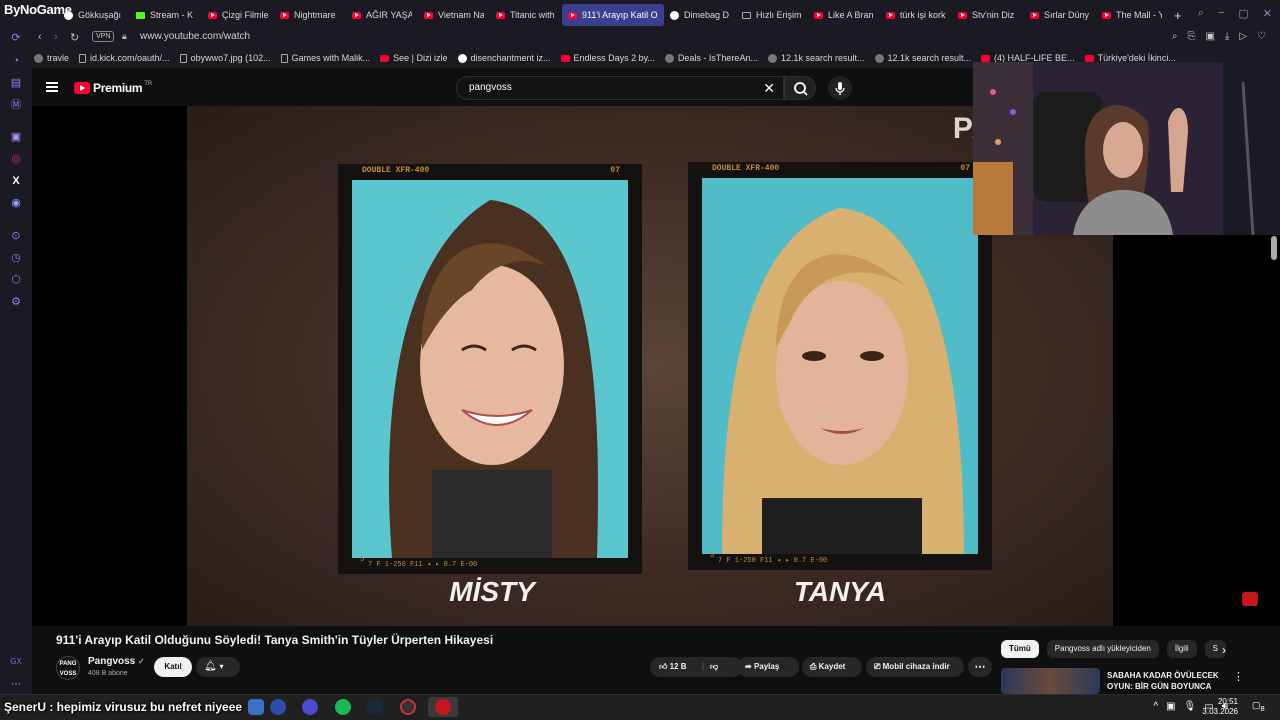 The width and height of the screenshot is (1280, 720). I want to click on browser-tab: Stv'nin Diz, so click(988, 15).